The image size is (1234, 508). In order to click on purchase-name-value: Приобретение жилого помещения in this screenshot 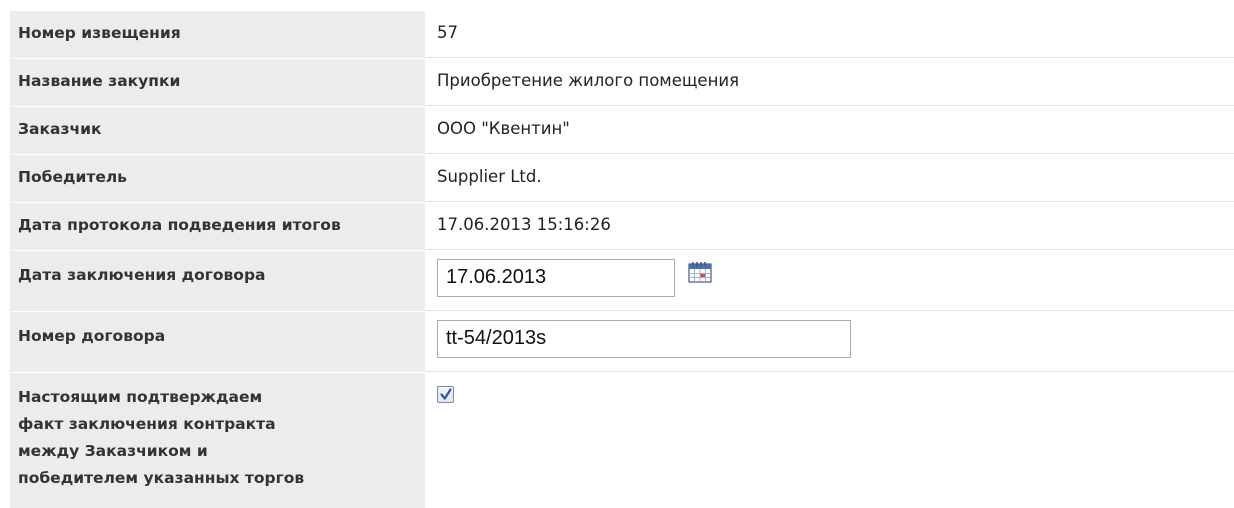, I will do `click(829, 82)`.